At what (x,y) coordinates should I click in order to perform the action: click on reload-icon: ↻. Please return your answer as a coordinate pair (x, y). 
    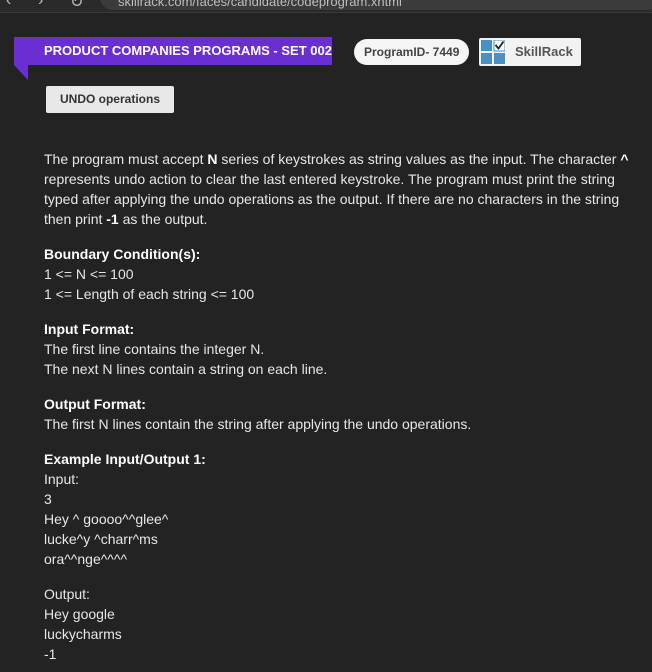
    Looking at the image, I should click on (76, 6).